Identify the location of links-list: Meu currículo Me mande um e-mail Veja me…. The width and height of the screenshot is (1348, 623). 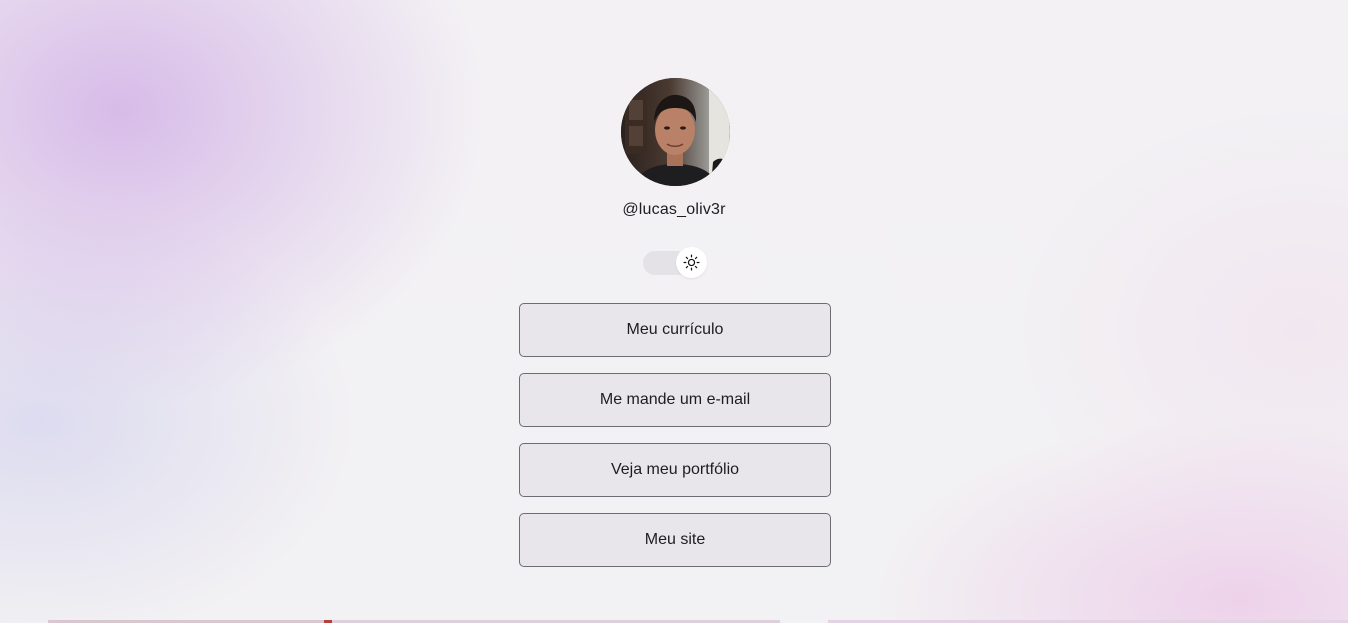
(675, 443).